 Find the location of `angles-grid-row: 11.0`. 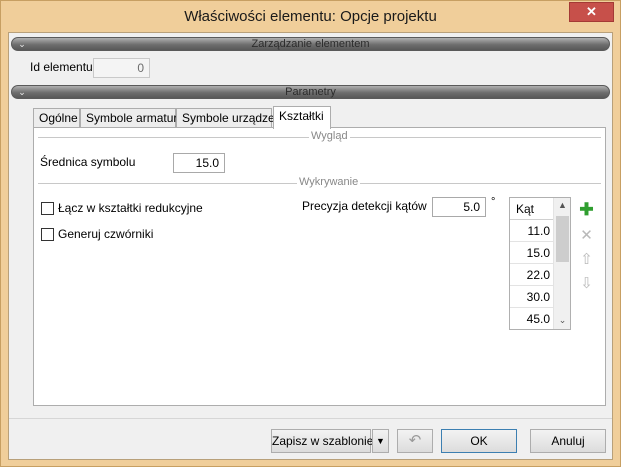

angles-grid-row: 11.0 is located at coordinates (531, 231).